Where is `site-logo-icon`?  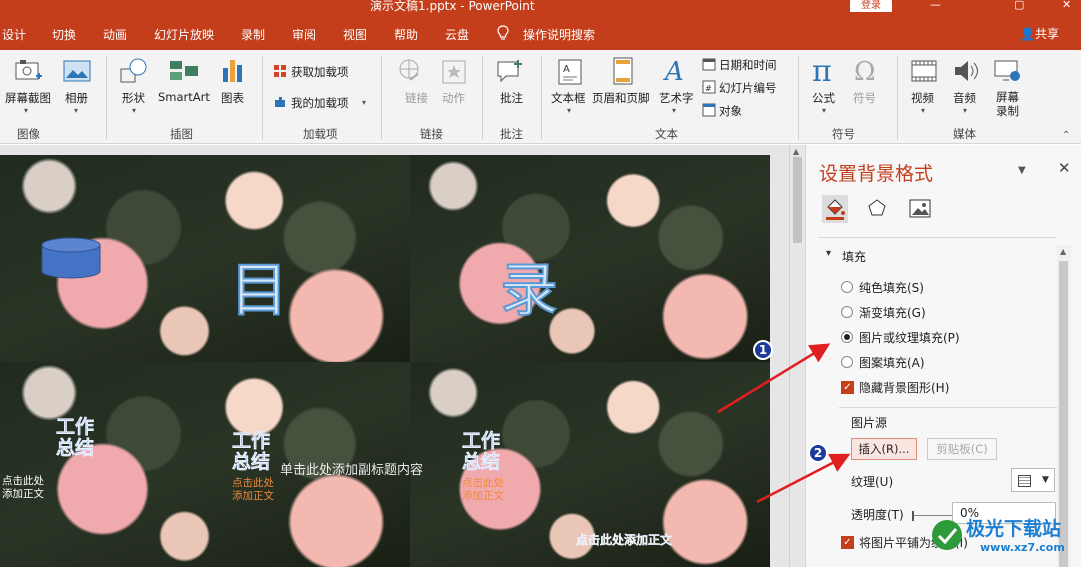
site-logo-icon is located at coordinates (947, 535).